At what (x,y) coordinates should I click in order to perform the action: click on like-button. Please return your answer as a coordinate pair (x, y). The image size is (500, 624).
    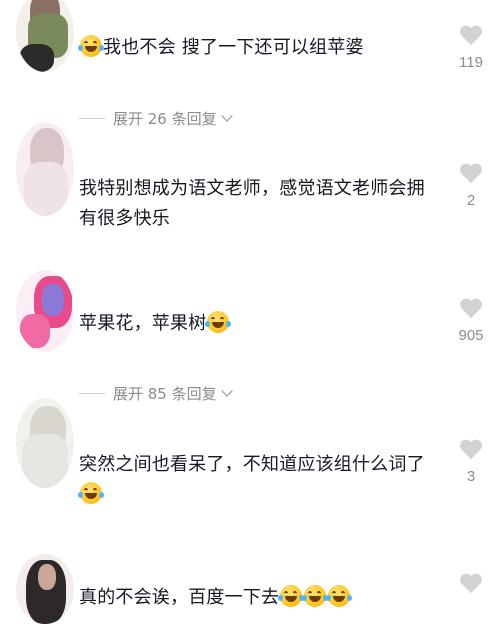
    Looking at the image, I should click on (471, 585).